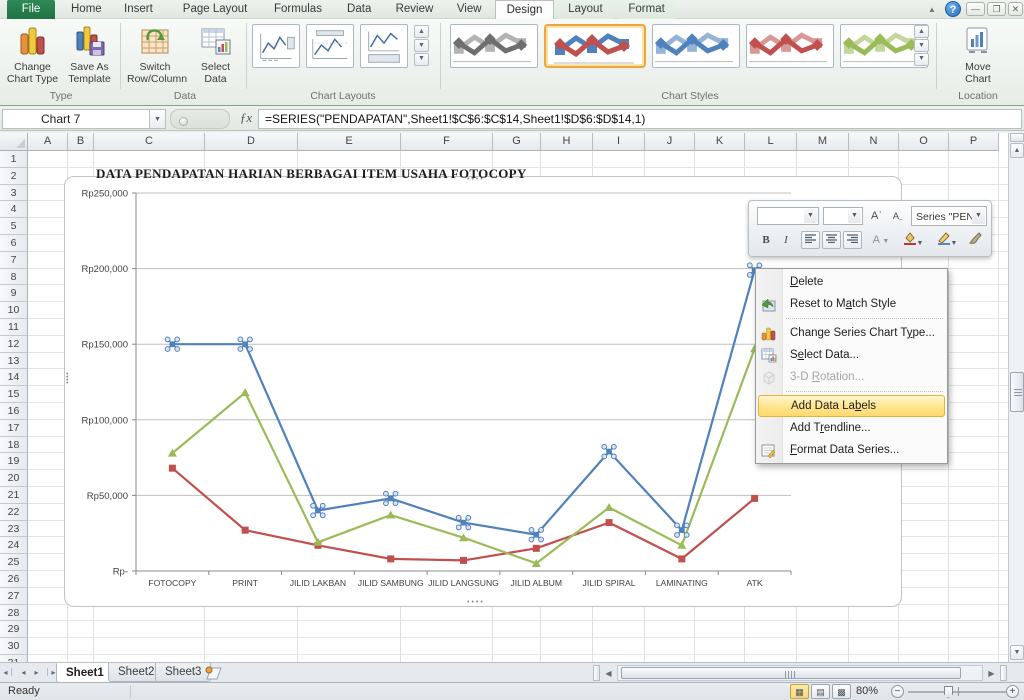 The width and height of the screenshot is (1024, 700). Describe the element at coordinates (799, 691) in the screenshot. I see `normal-view-button: ▦` at that location.